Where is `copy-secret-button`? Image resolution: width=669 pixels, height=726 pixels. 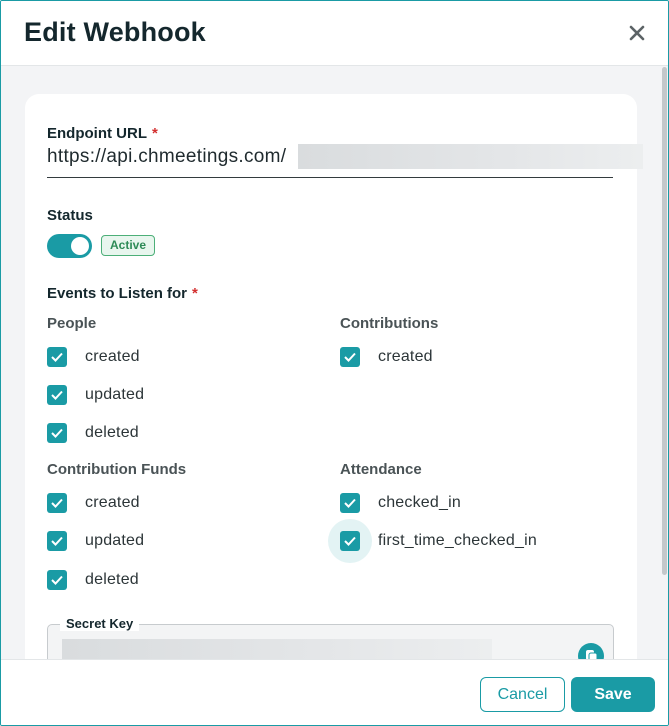 copy-secret-button is located at coordinates (591, 651).